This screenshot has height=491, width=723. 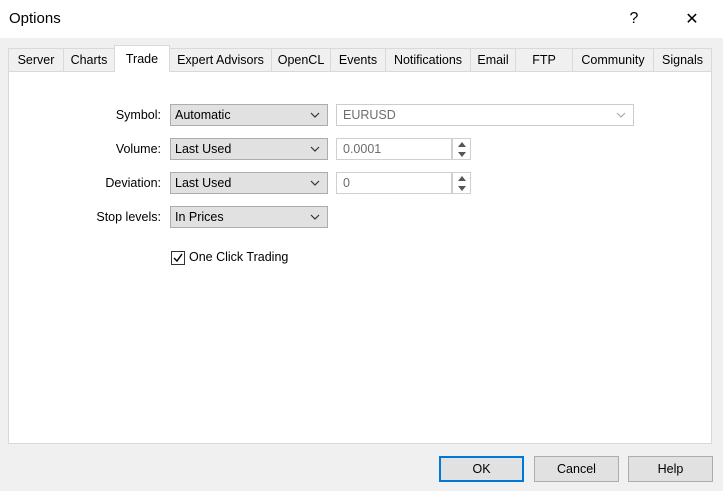 What do you see at coordinates (133, 183) in the screenshot?
I see `deviation-label: Deviation:` at bounding box center [133, 183].